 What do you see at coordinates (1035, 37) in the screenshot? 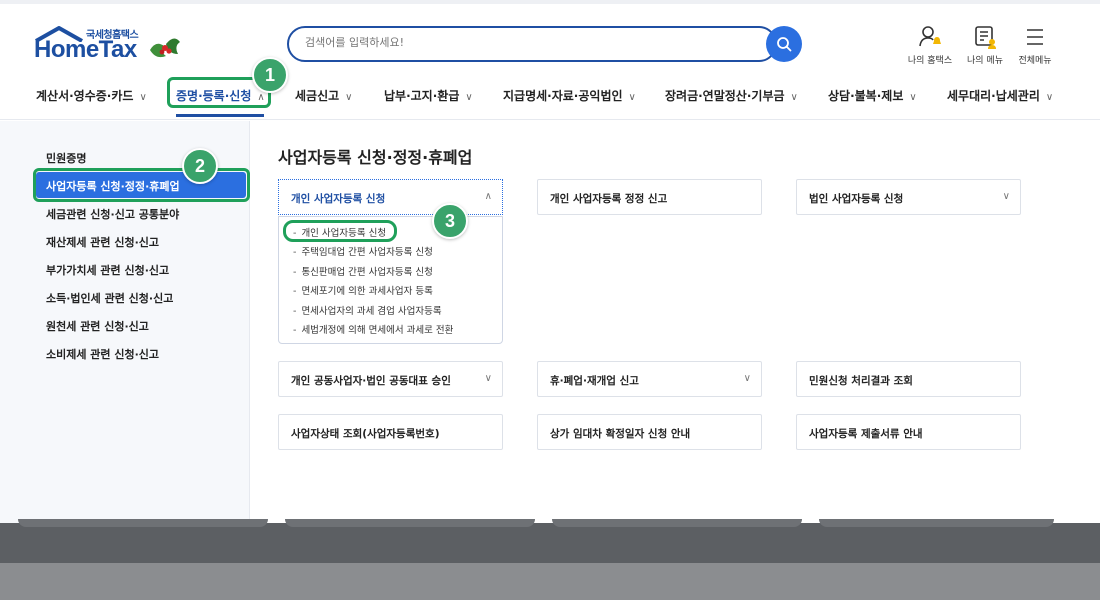
I see `hamburger-menu-icon` at bounding box center [1035, 37].